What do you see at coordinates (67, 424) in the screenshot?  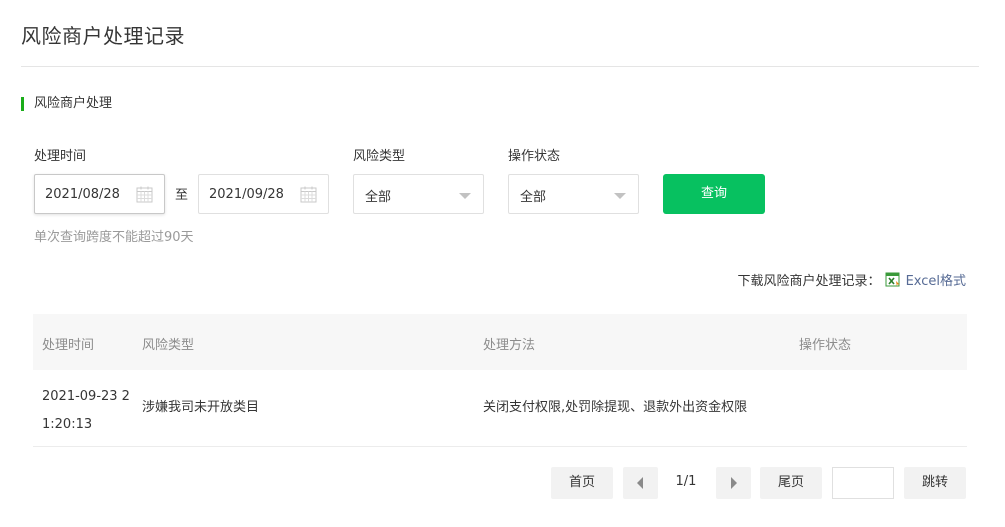 I see `cell-time-line2: 1:20:13` at bounding box center [67, 424].